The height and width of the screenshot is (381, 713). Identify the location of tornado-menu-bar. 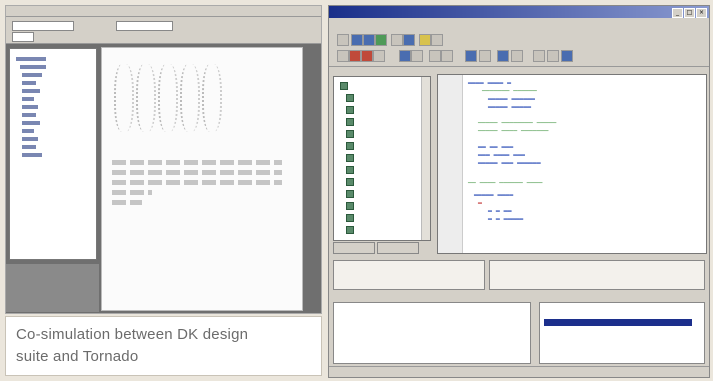
(519, 23).